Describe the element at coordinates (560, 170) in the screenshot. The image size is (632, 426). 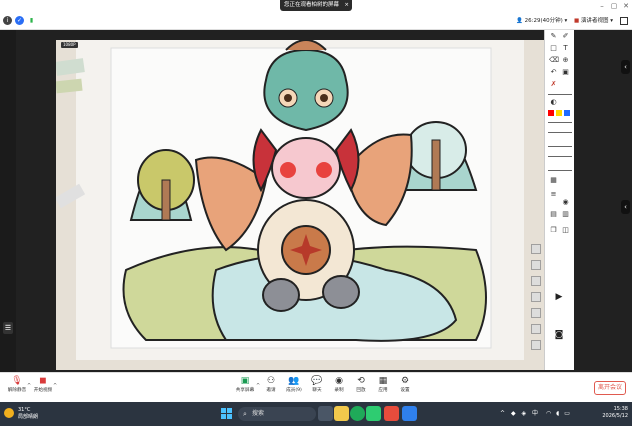
I see `size-slider` at that location.